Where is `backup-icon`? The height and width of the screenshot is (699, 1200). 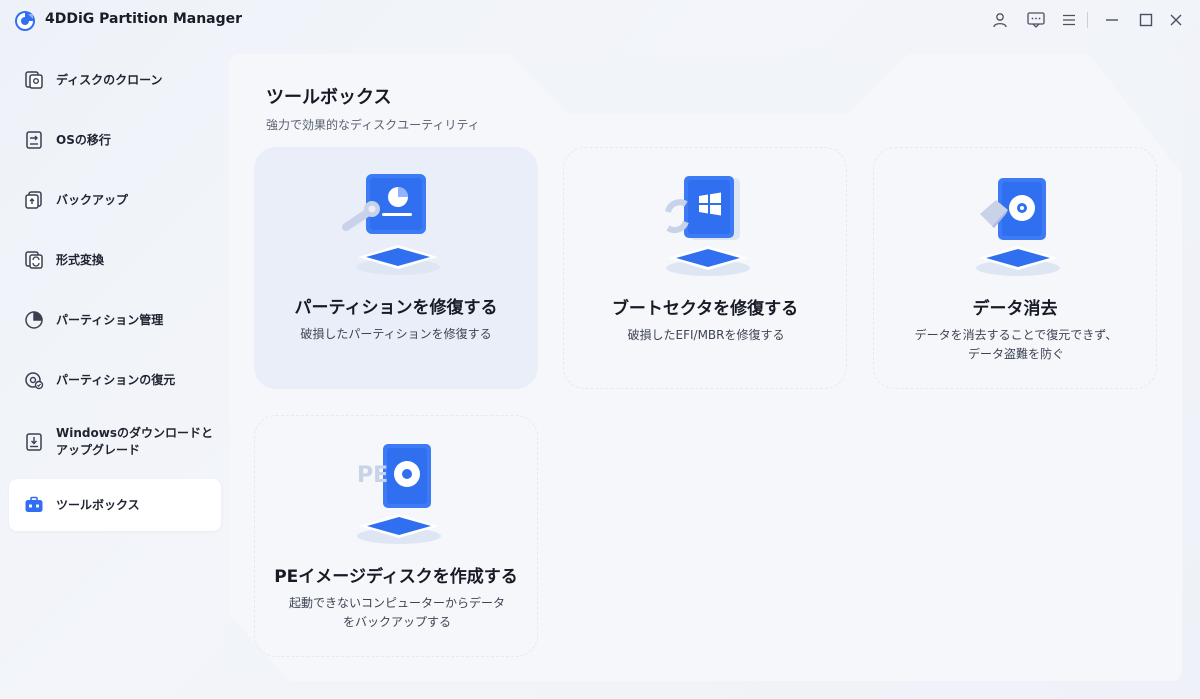
backup-icon is located at coordinates (34, 200).